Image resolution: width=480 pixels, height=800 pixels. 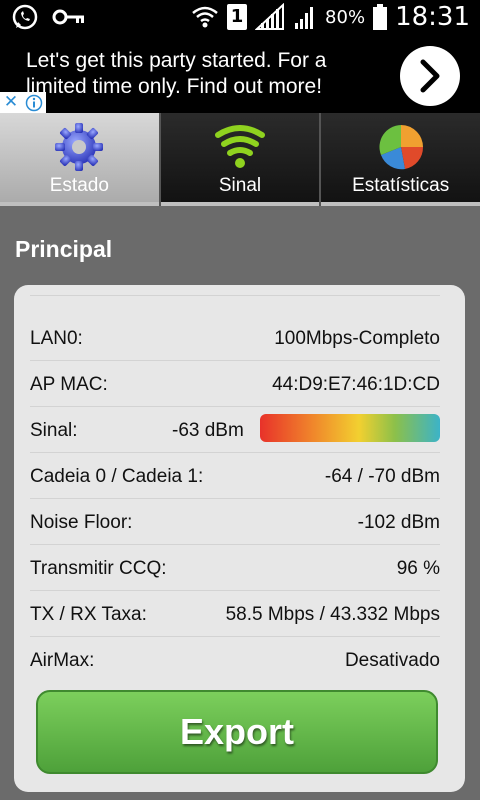 What do you see at coordinates (240, 185) in the screenshot?
I see `tab-label: Sinal` at bounding box center [240, 185].